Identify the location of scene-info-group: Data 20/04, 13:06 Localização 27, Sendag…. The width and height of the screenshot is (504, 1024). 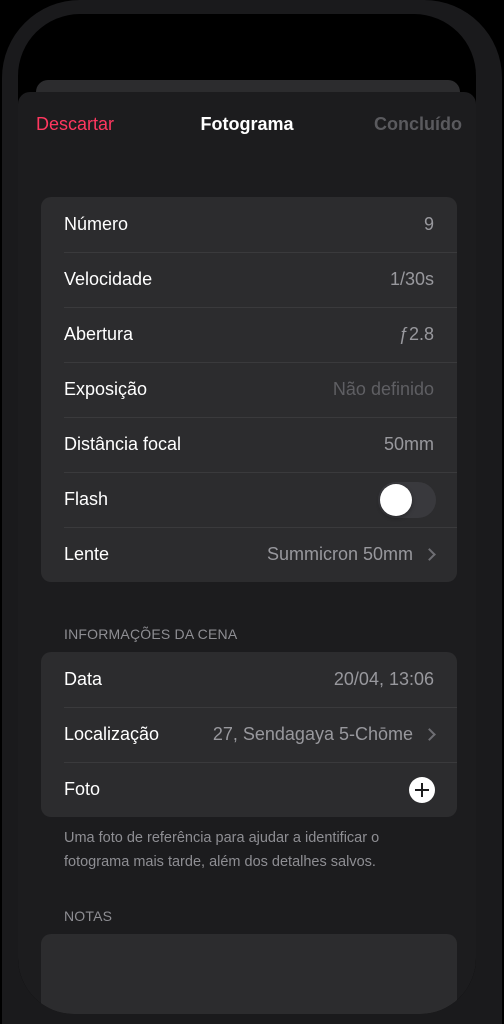
(249, 734).